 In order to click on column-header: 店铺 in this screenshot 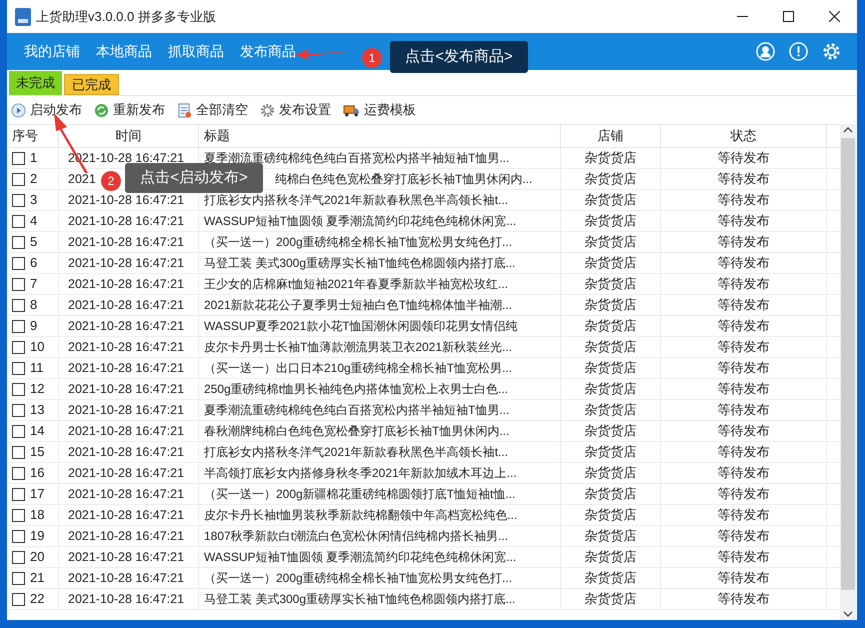, I will do `click(611, 136)`.